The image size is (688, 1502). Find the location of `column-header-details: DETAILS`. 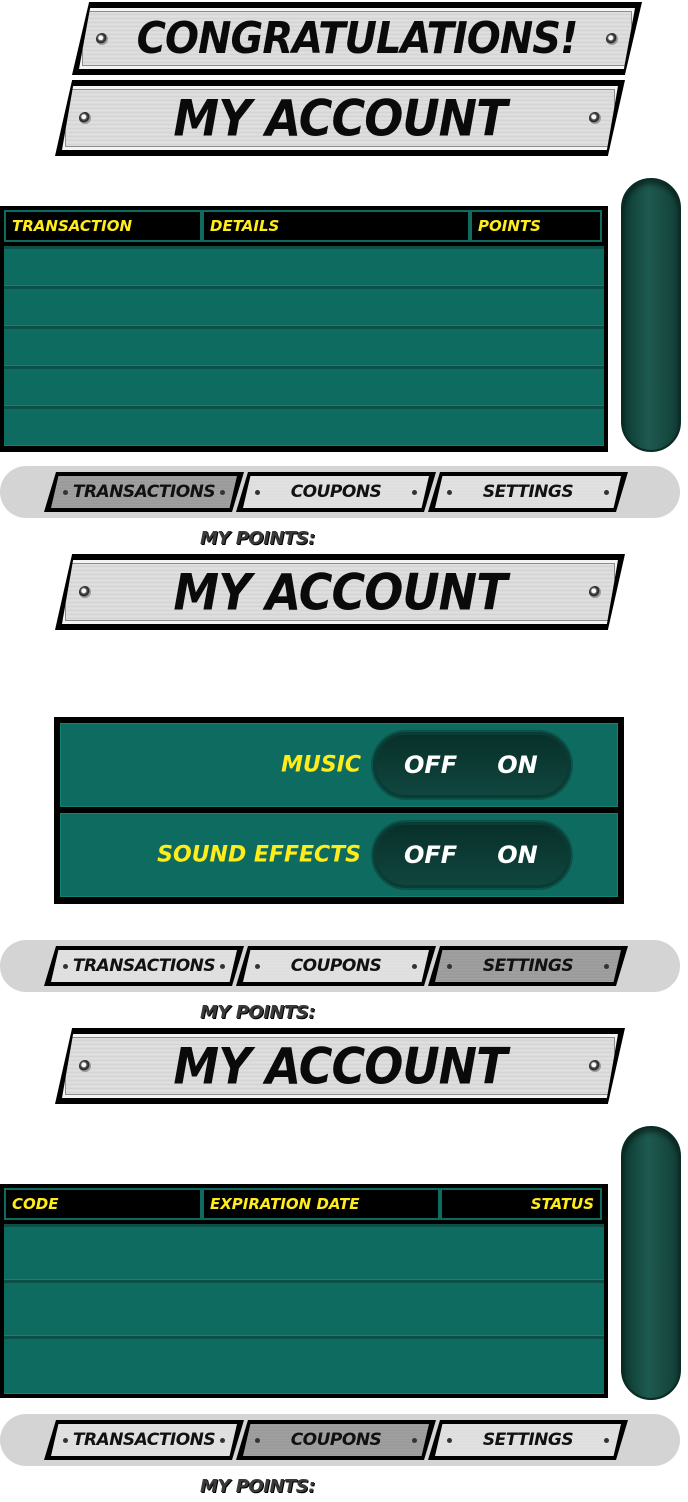

column-header-details: DETAILS is located at coordinates (336, 226).